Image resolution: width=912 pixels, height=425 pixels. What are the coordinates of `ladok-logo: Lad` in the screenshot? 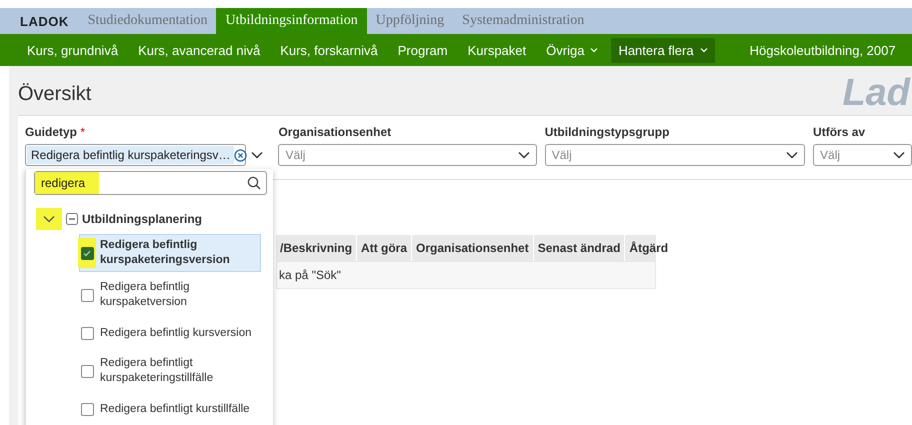 It's located at (876, 93).